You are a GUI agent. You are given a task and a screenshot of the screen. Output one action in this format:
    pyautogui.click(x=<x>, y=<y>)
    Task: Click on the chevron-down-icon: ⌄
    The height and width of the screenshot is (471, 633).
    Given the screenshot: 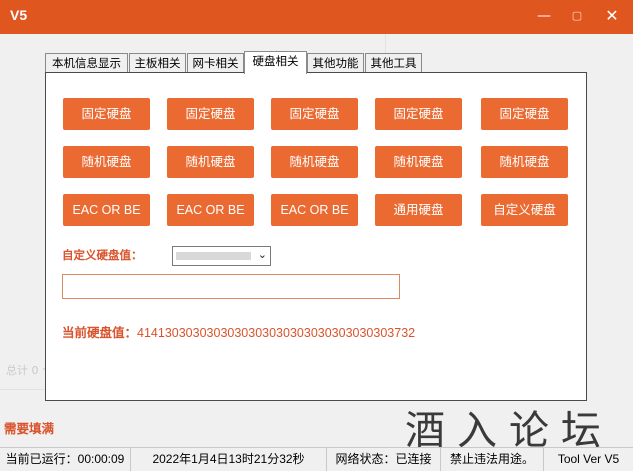 What is the action you would take?
    pyautogui.click(x=262, y=254)
    